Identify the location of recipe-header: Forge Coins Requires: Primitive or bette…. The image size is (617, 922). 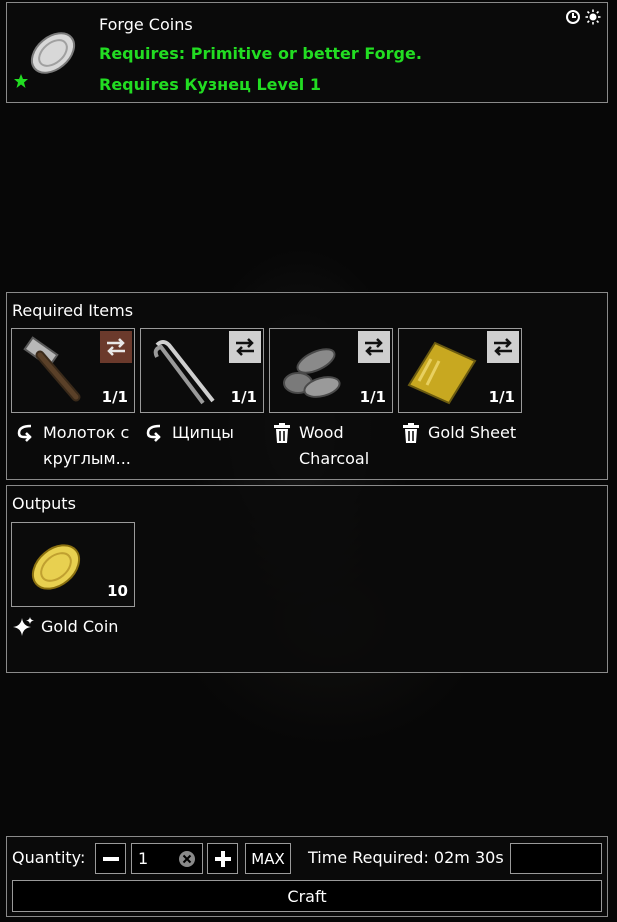
(307, 52).